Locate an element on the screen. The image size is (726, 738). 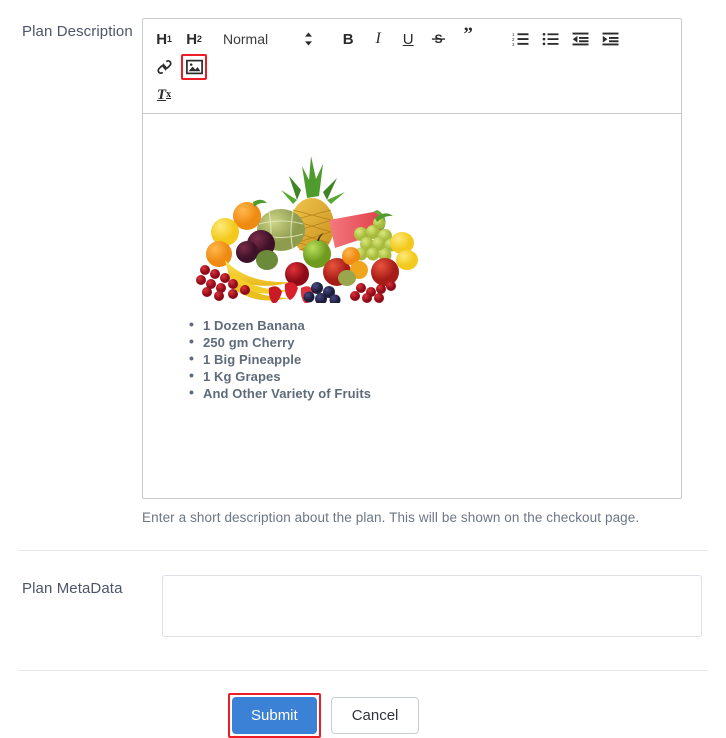
list-item: 250 gm Cherry is located at coordinates (426, 342).